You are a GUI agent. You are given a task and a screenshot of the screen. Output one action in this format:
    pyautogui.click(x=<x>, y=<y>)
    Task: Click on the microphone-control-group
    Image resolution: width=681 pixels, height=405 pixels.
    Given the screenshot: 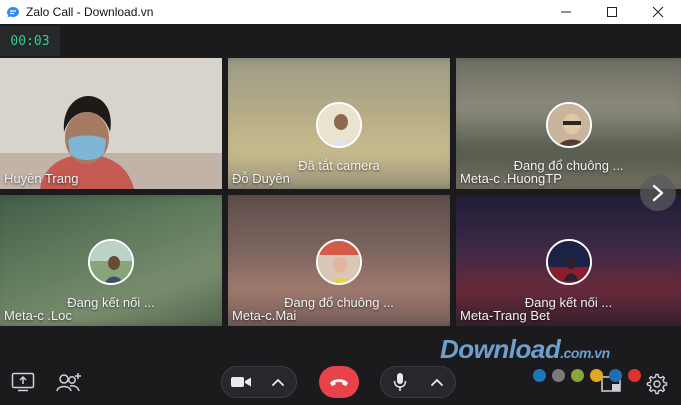 What is the action you would take?
    pyautogui.click(x=418, y=382)
    